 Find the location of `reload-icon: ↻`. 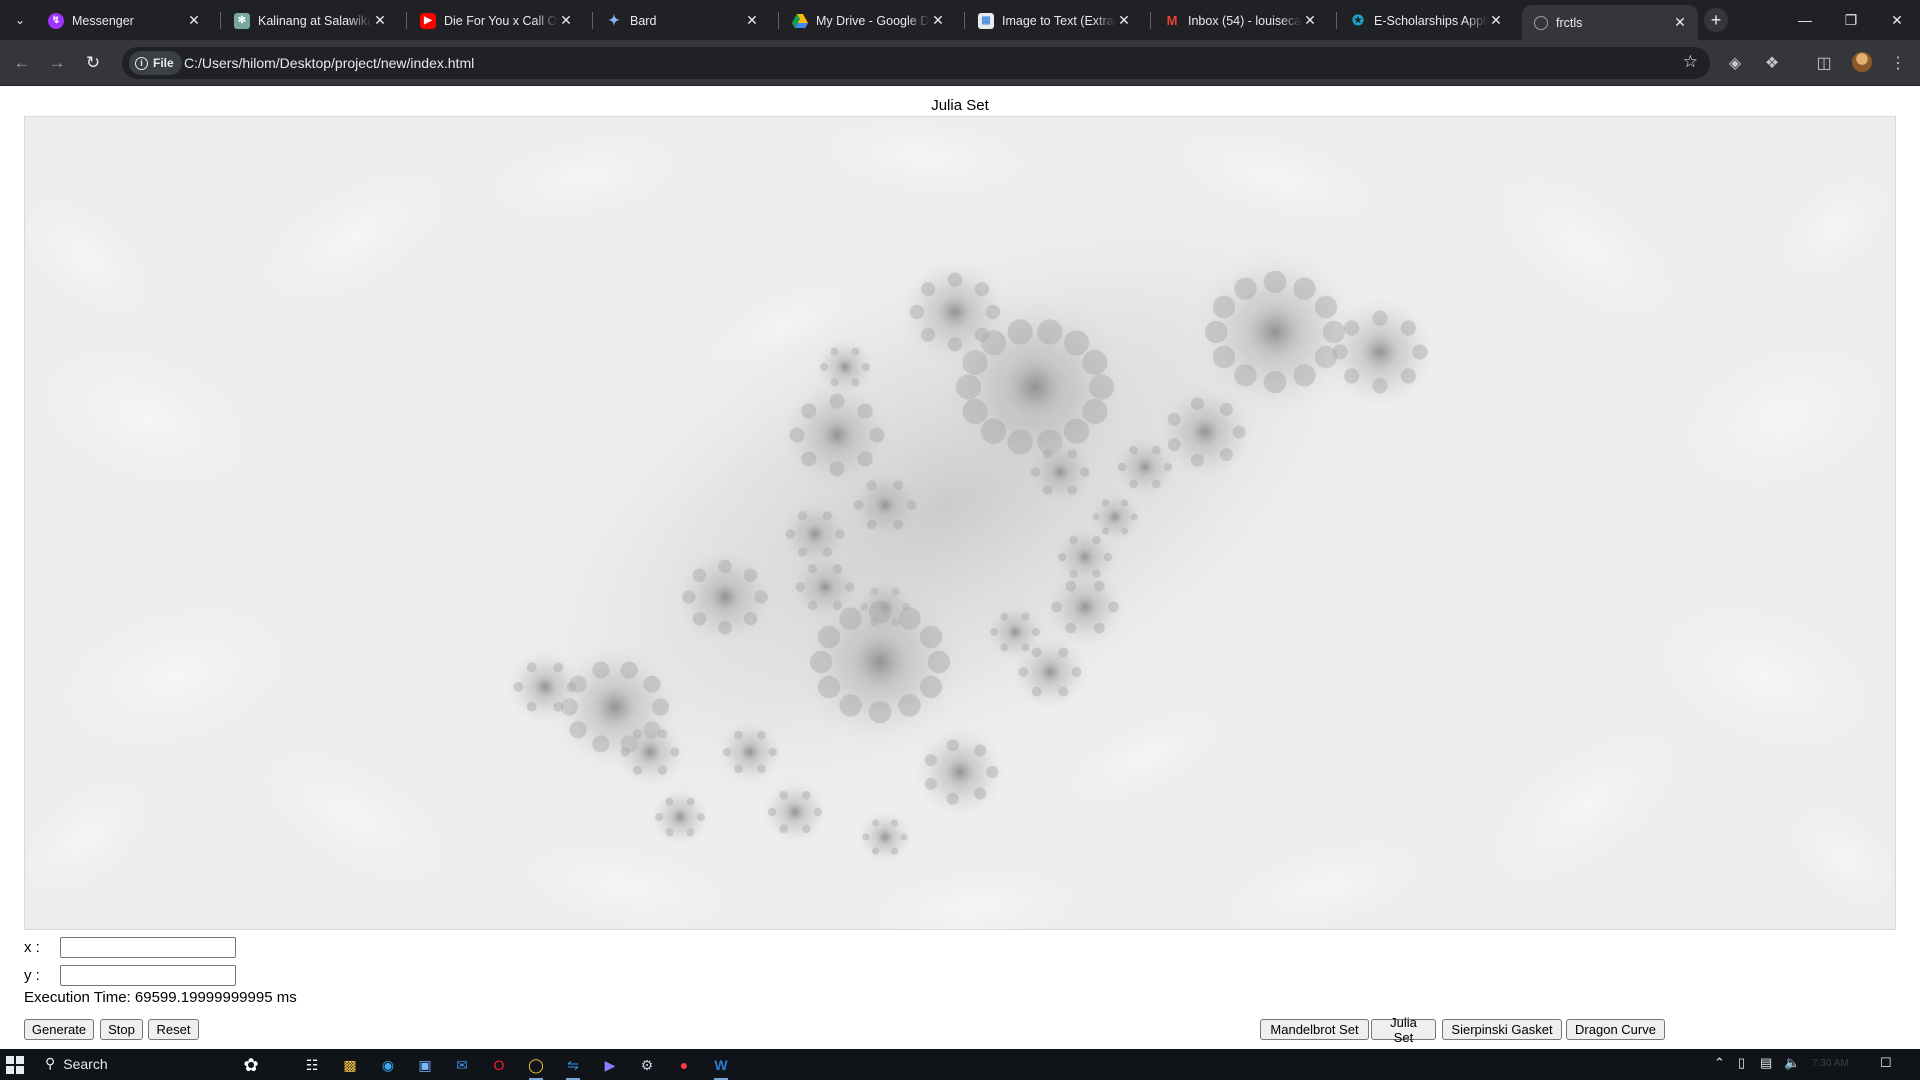

reload-icon: ↻ is located at coordinates (93, 63).